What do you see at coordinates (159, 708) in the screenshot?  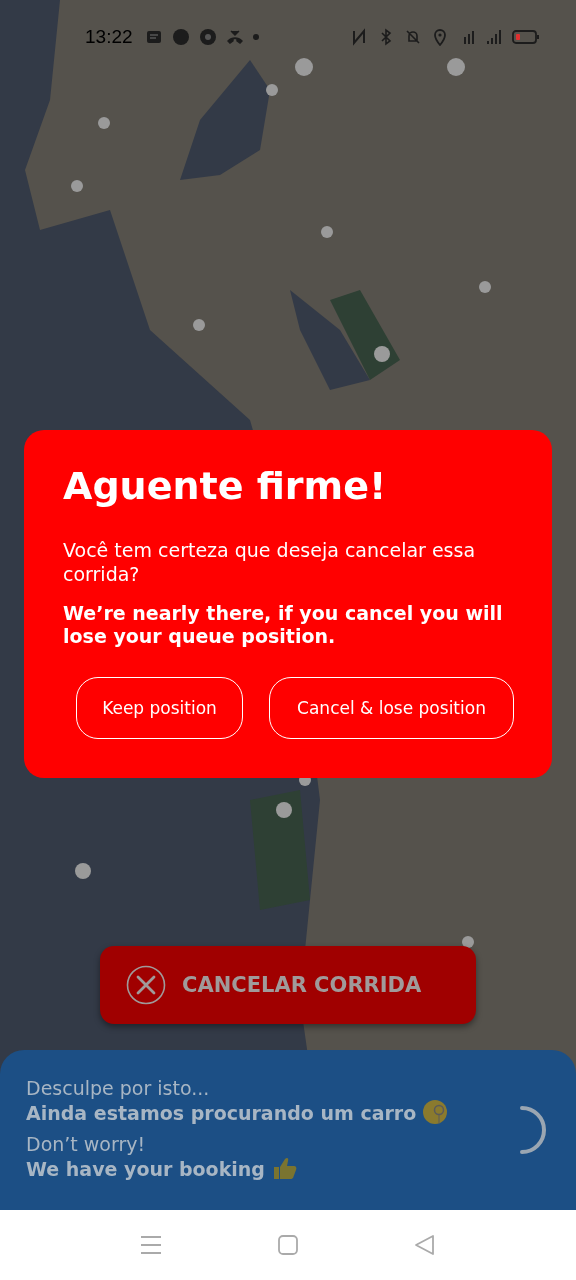 I see `keep-position-button: Keep position` at bounding box center [159, 708].